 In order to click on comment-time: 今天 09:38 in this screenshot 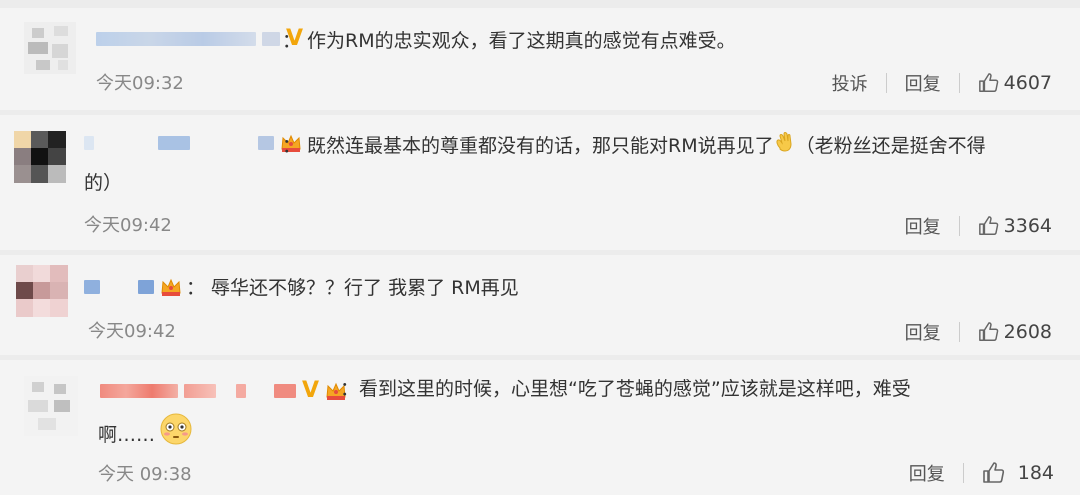, I will do `click(145, 474)`.